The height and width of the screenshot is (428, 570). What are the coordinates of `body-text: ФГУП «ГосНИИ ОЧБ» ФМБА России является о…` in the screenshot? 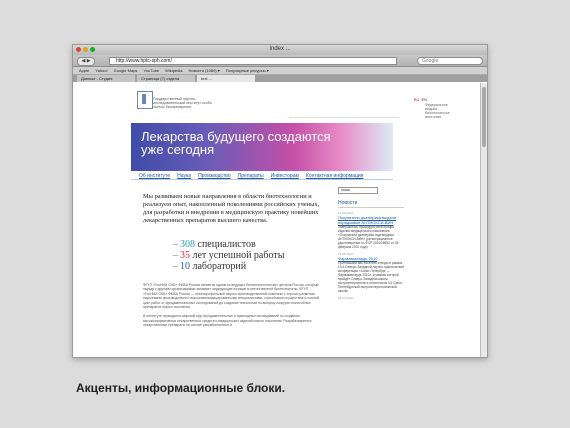 It's located at (233, 308).